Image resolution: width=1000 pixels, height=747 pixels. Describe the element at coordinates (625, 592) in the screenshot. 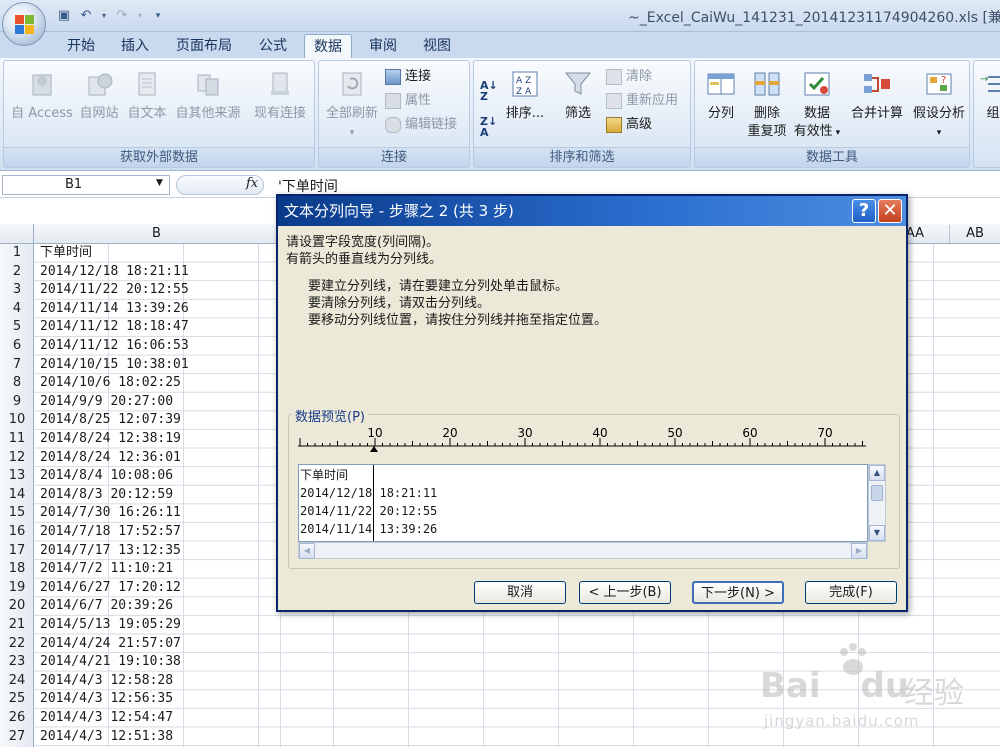

I see `back-button: < 上一步(B)` at that location.